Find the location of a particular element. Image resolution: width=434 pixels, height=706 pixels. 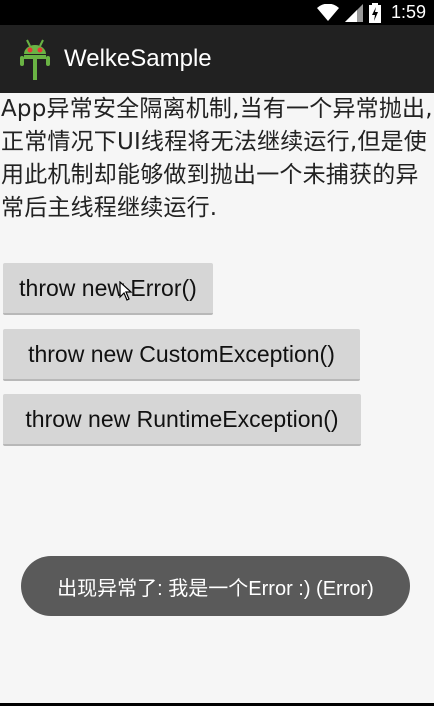

status-bar: 1:59 is located at coordinates (217, 12).